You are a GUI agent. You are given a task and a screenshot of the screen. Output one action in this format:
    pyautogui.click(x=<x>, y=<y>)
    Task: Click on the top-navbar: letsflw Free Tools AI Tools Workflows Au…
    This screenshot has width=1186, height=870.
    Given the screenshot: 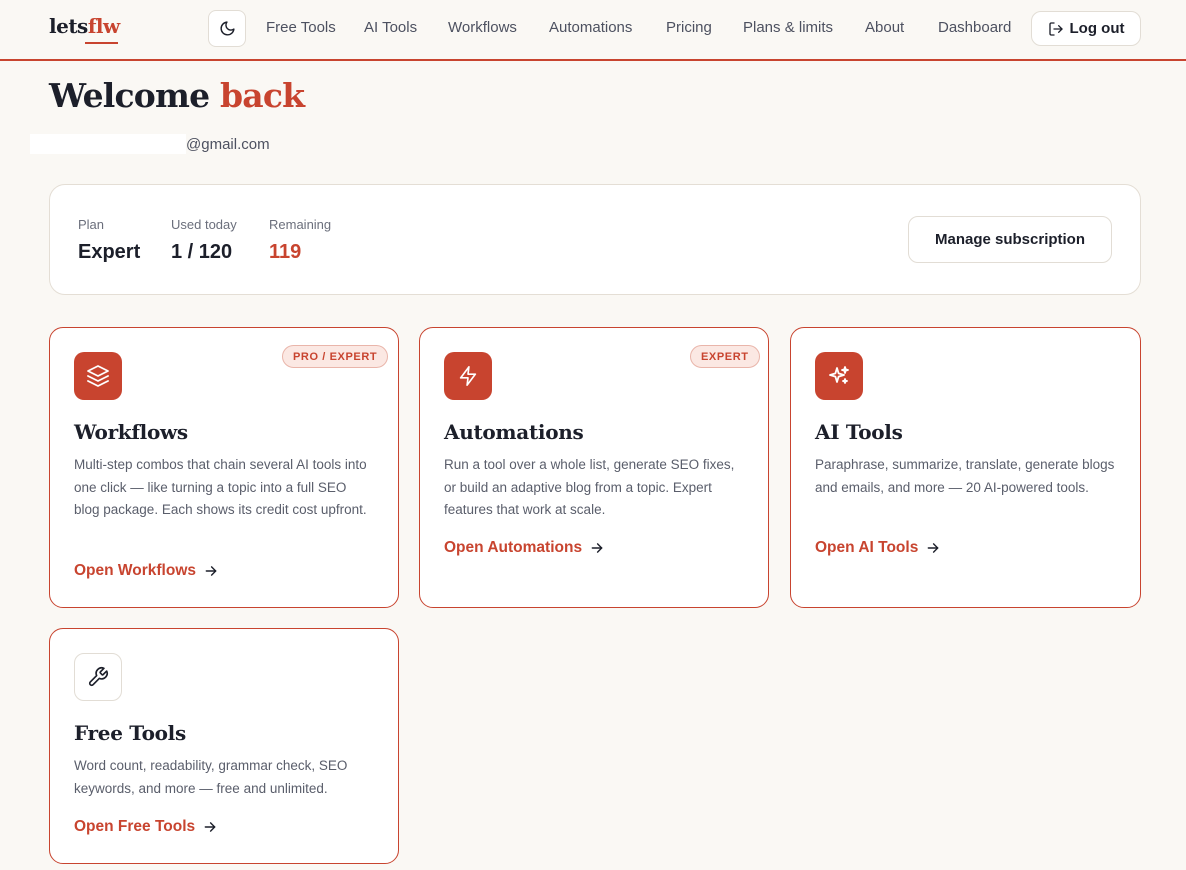 What is the action you would take?
    pyautogui.click(x=593, y=30)
    